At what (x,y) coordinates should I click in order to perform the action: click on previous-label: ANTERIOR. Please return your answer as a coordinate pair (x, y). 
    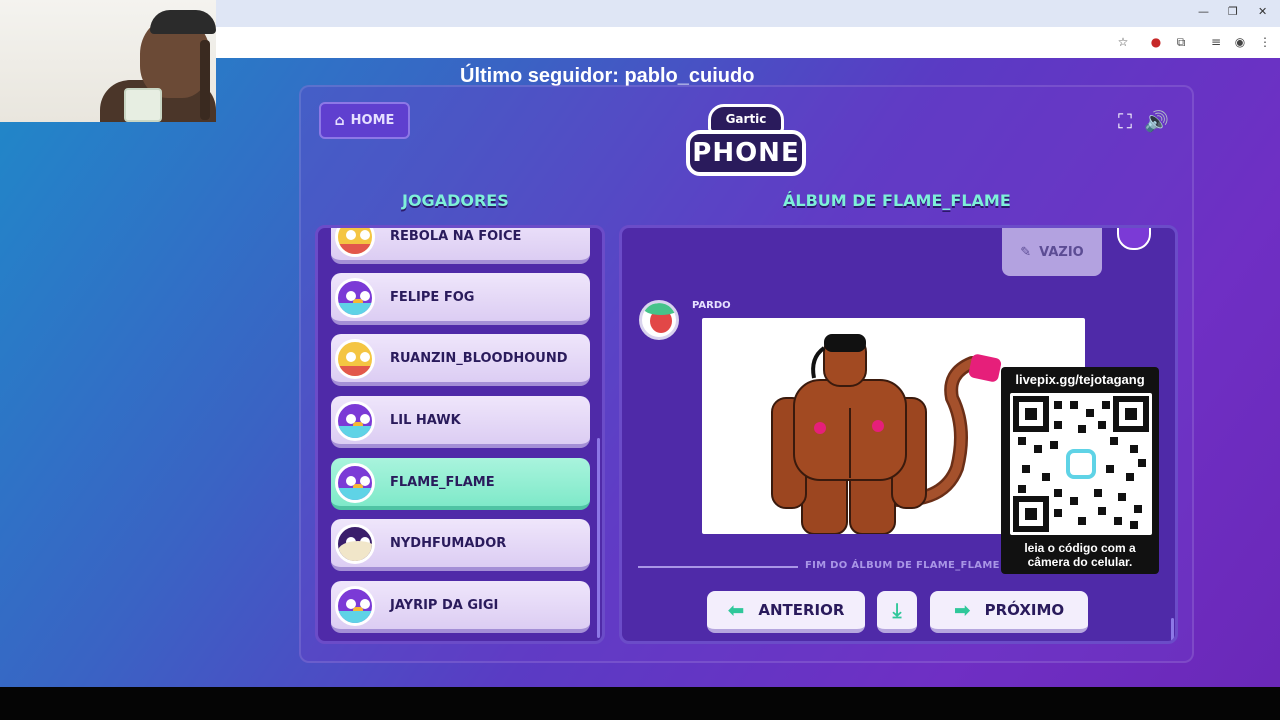
    Looking at the image, I should click on (801, 610).